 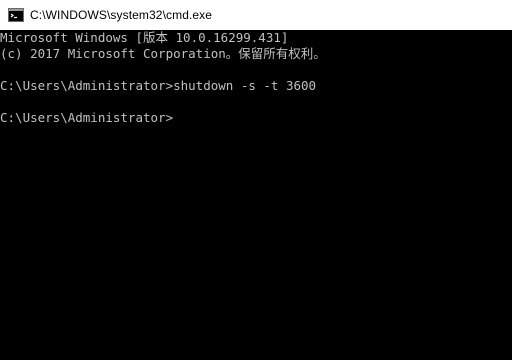 I want to click on console-line-version: Microsoft Windows [版本 10.0.16299.431], so click(x=144, y=37).